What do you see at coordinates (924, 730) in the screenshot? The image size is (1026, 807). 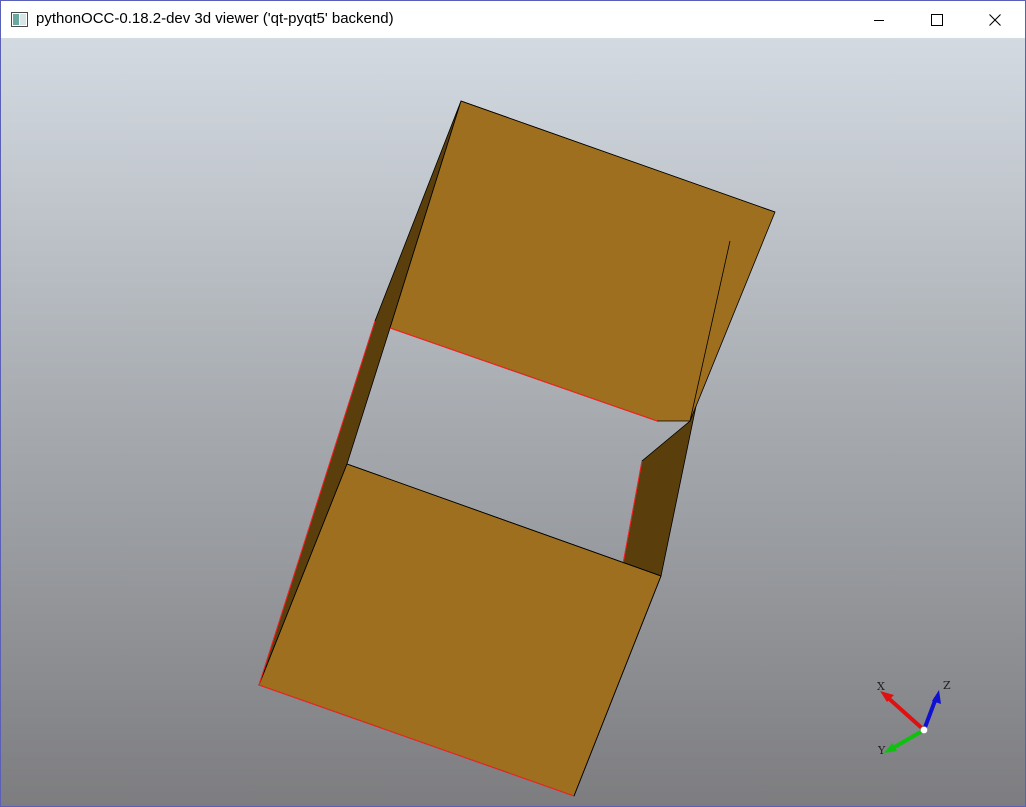 I see `trihedron-origin` at bounding box center [924, 730].